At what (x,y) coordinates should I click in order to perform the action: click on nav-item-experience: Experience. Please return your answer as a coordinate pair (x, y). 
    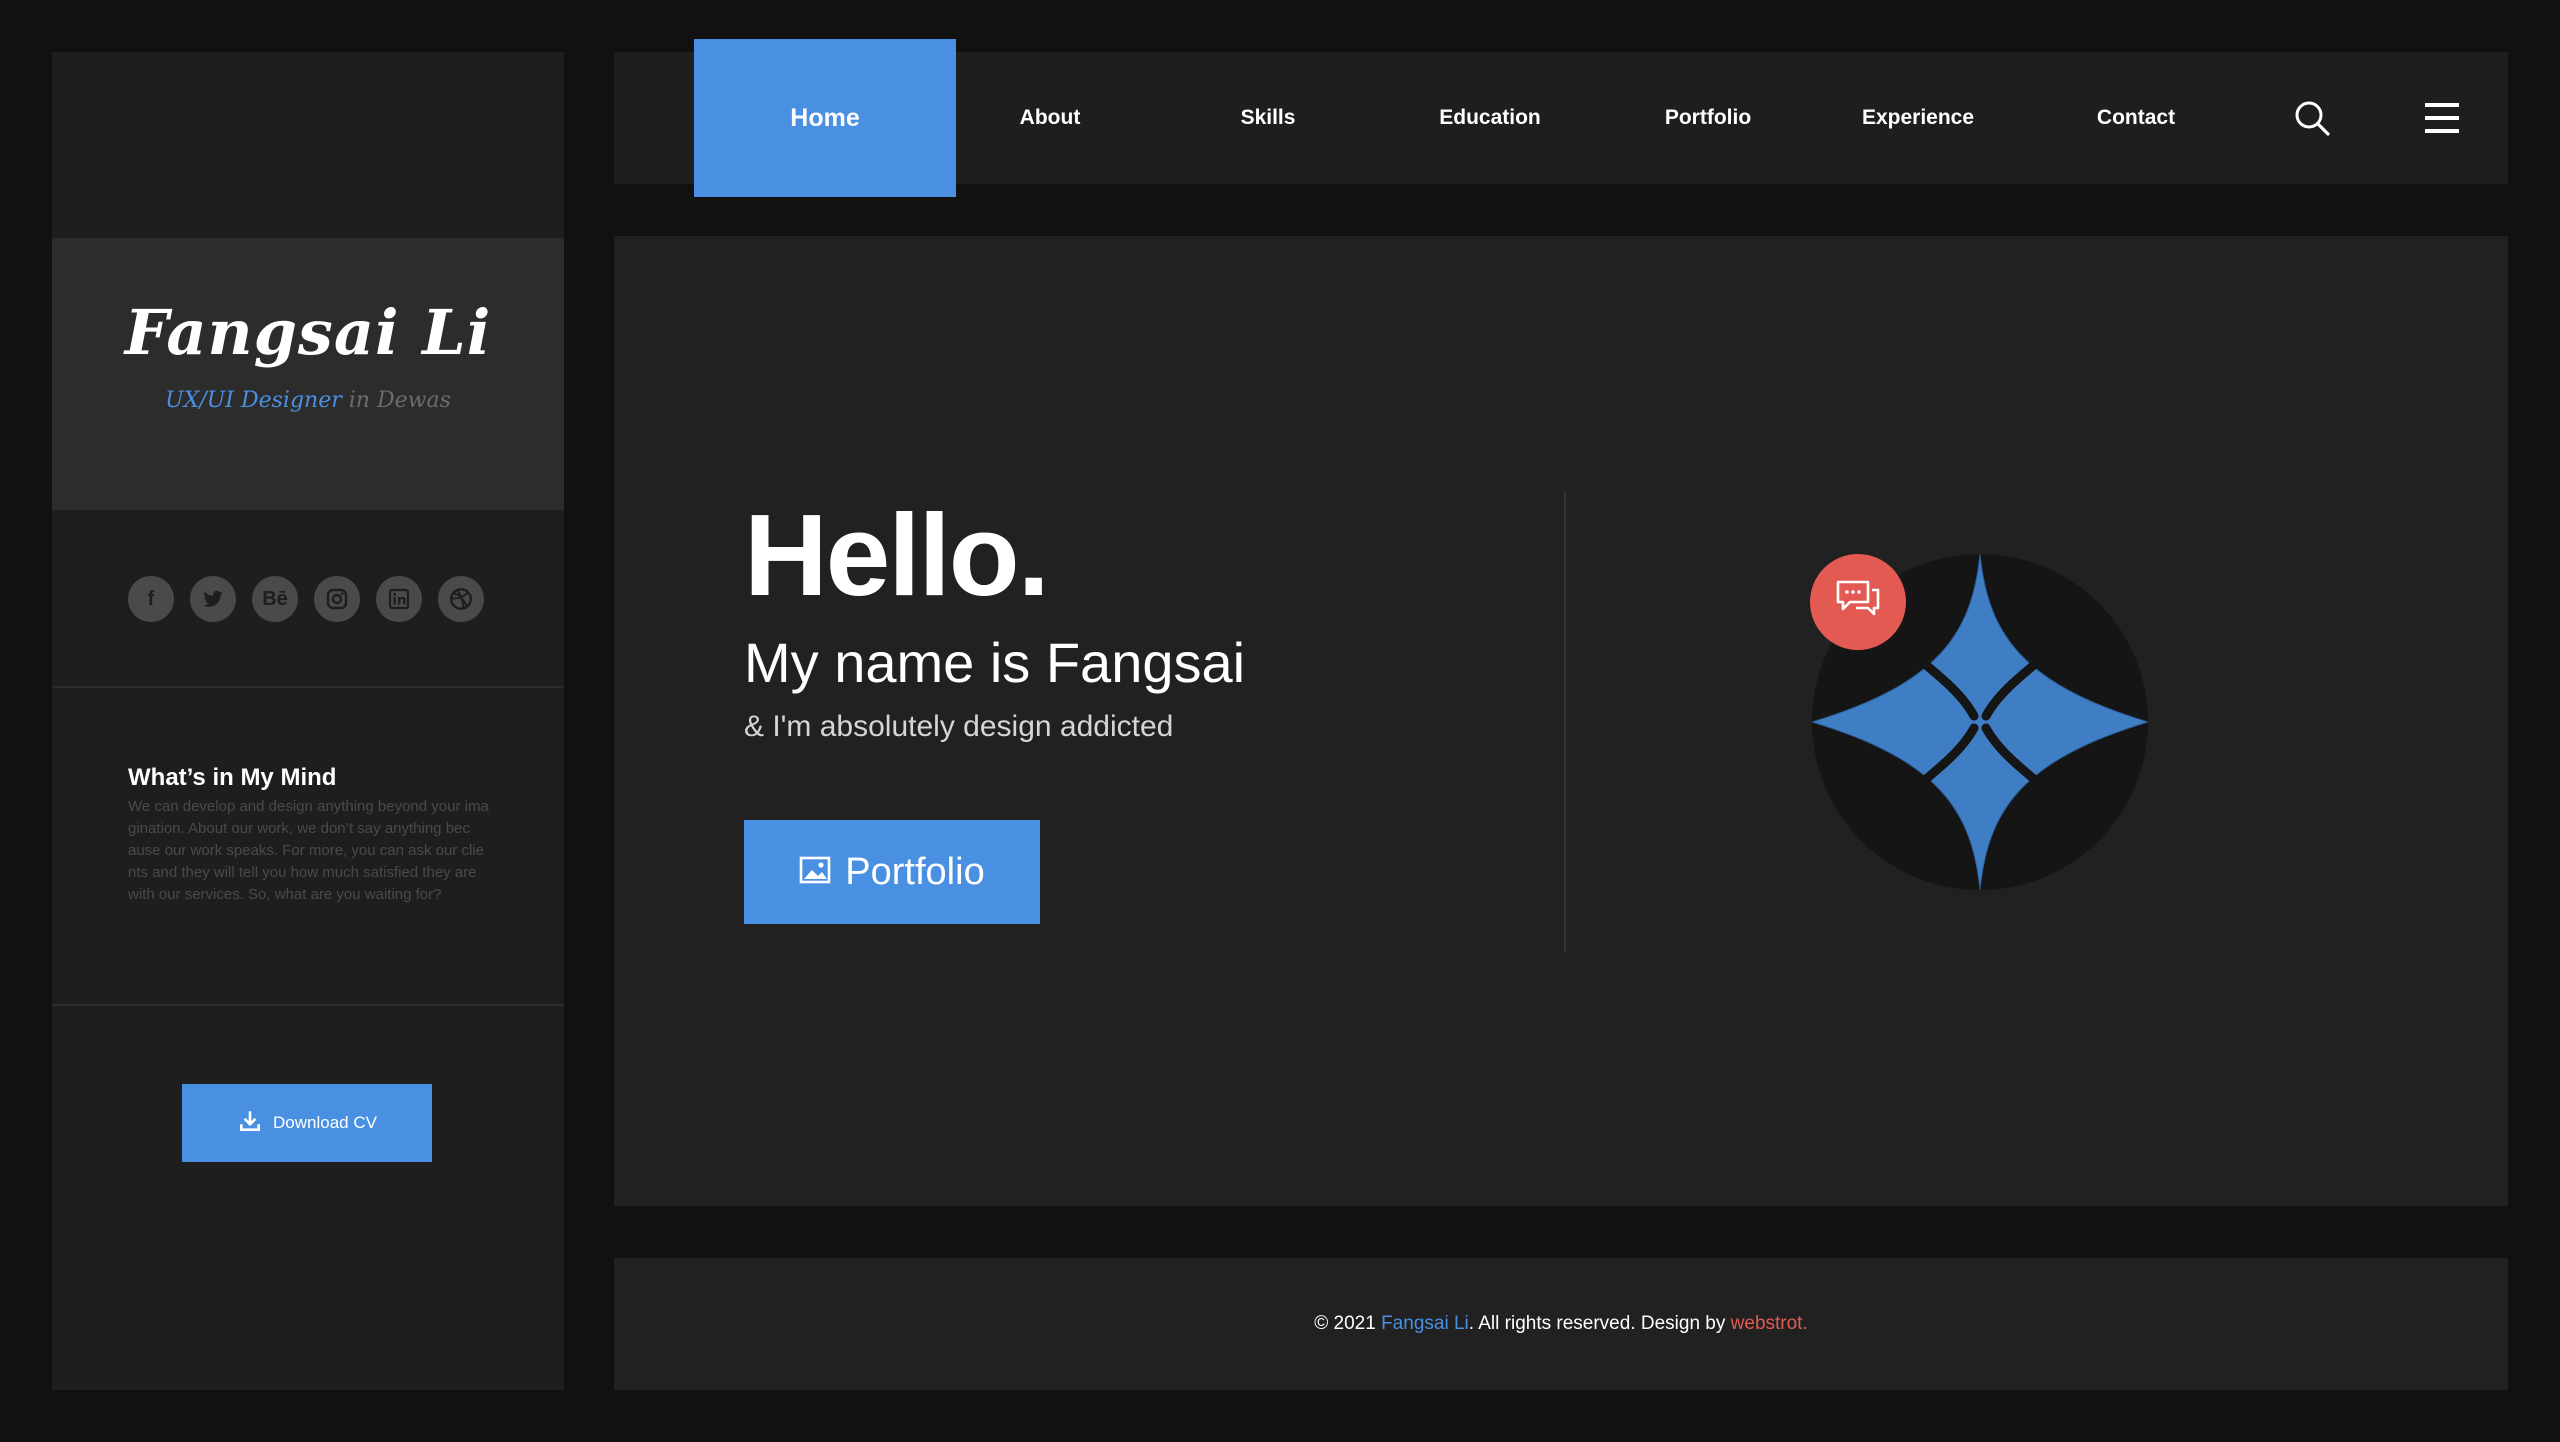
    Looking at the image, I should click on (1918, 118).